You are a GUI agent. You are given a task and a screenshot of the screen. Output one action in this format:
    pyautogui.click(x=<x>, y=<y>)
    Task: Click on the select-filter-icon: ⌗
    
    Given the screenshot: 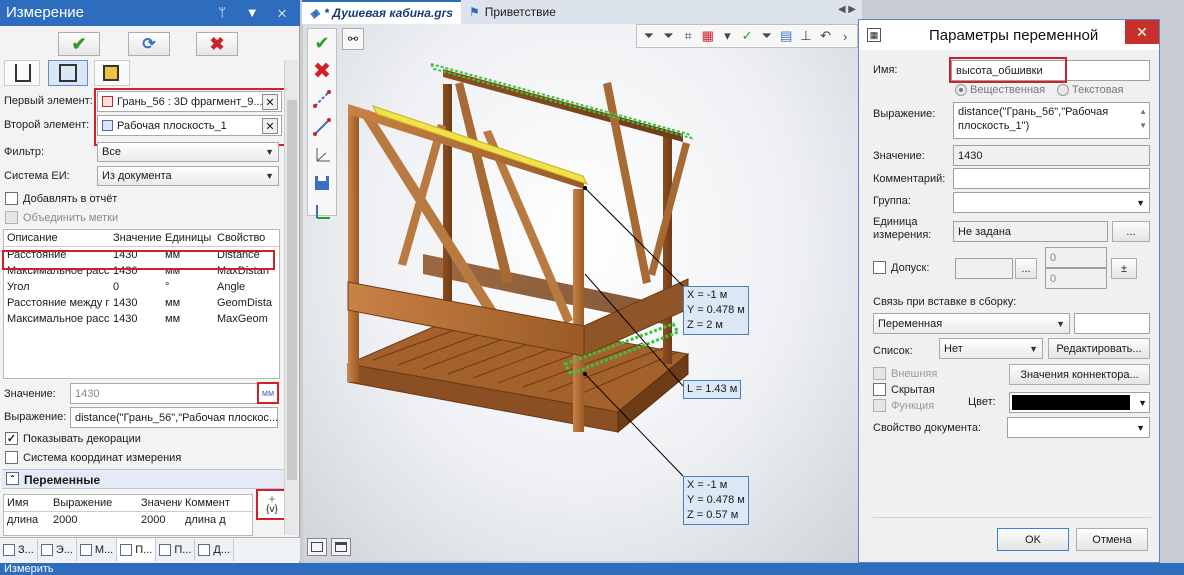 What is the action you would take?
    pyautogui.click(x=688, y=36)
    